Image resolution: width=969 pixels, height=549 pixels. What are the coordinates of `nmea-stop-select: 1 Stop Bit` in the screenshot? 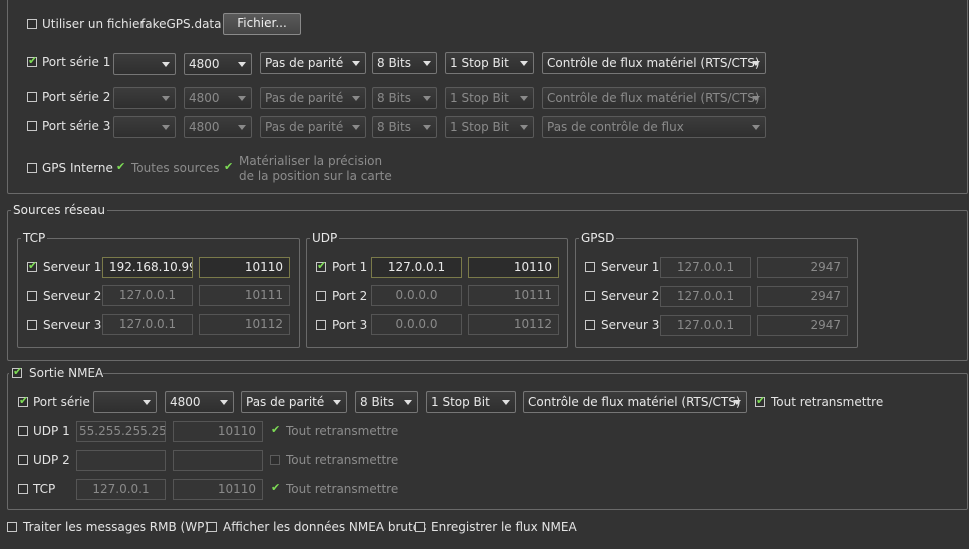 It's located at (471, 402).